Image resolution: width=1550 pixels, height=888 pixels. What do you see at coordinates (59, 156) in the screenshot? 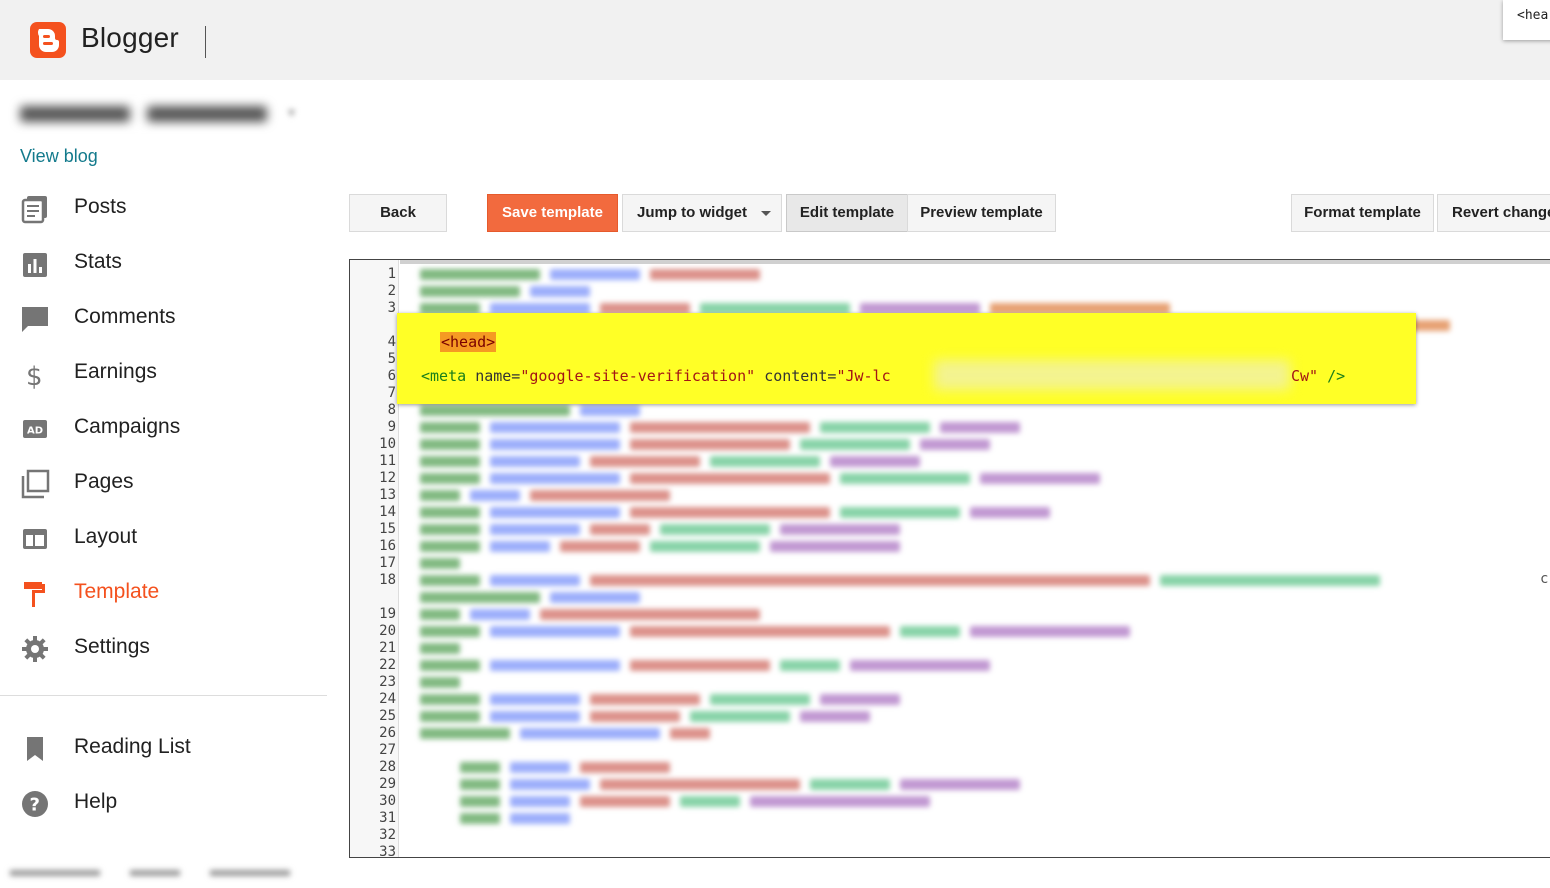
I see `view-blog-link: View blog` at bounding box center [59, 156].